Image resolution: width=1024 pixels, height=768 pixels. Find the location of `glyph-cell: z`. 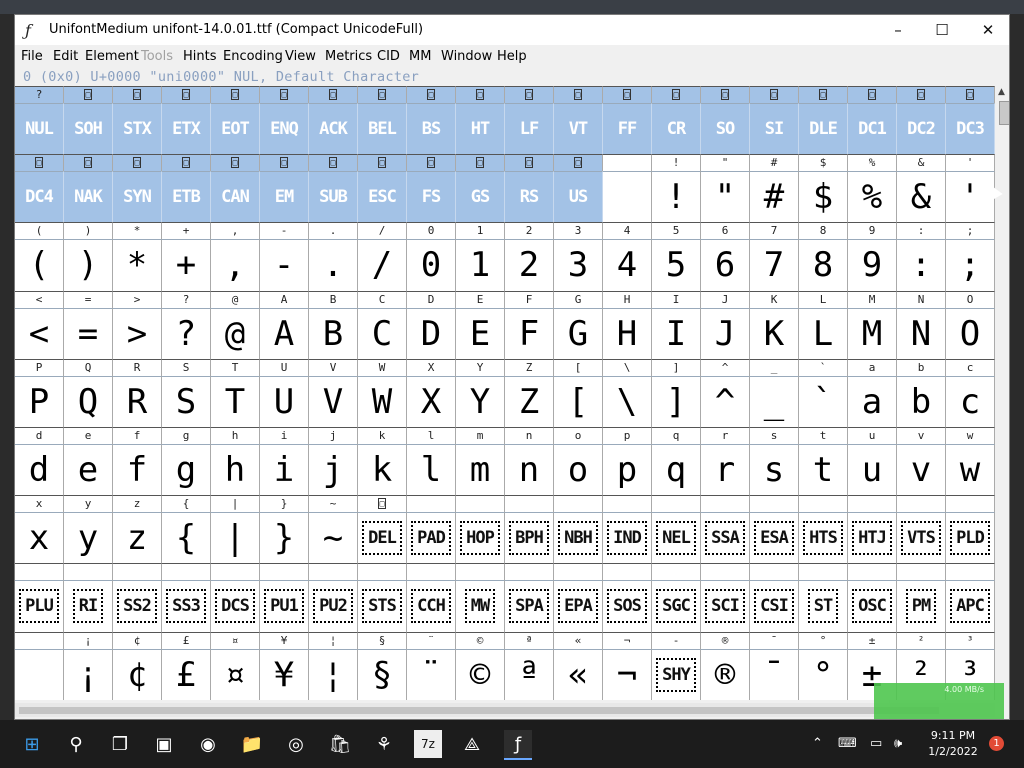

glyph-cell: z is located at coordinates (137, 538).